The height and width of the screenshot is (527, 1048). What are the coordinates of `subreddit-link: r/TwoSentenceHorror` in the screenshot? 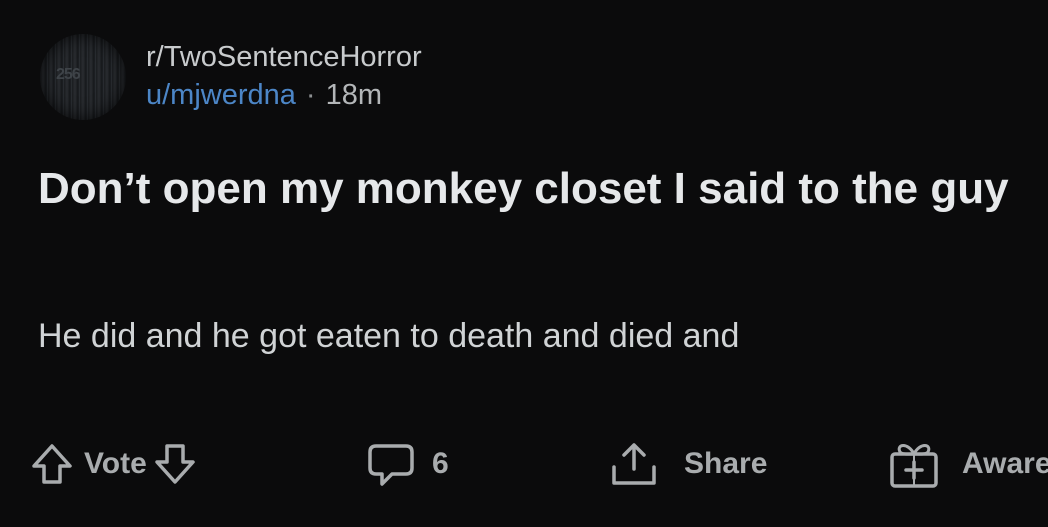 It's located at (284, 57).